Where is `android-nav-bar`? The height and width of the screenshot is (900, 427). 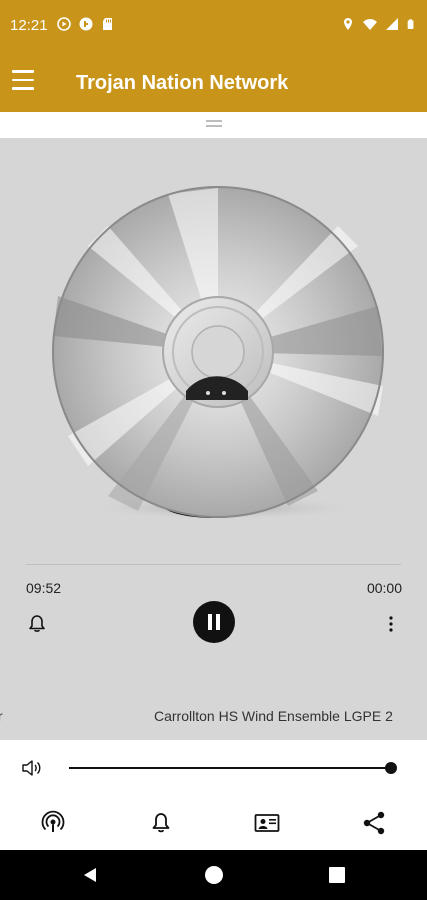 android-nav-bar is located at coordinates (213, 875).